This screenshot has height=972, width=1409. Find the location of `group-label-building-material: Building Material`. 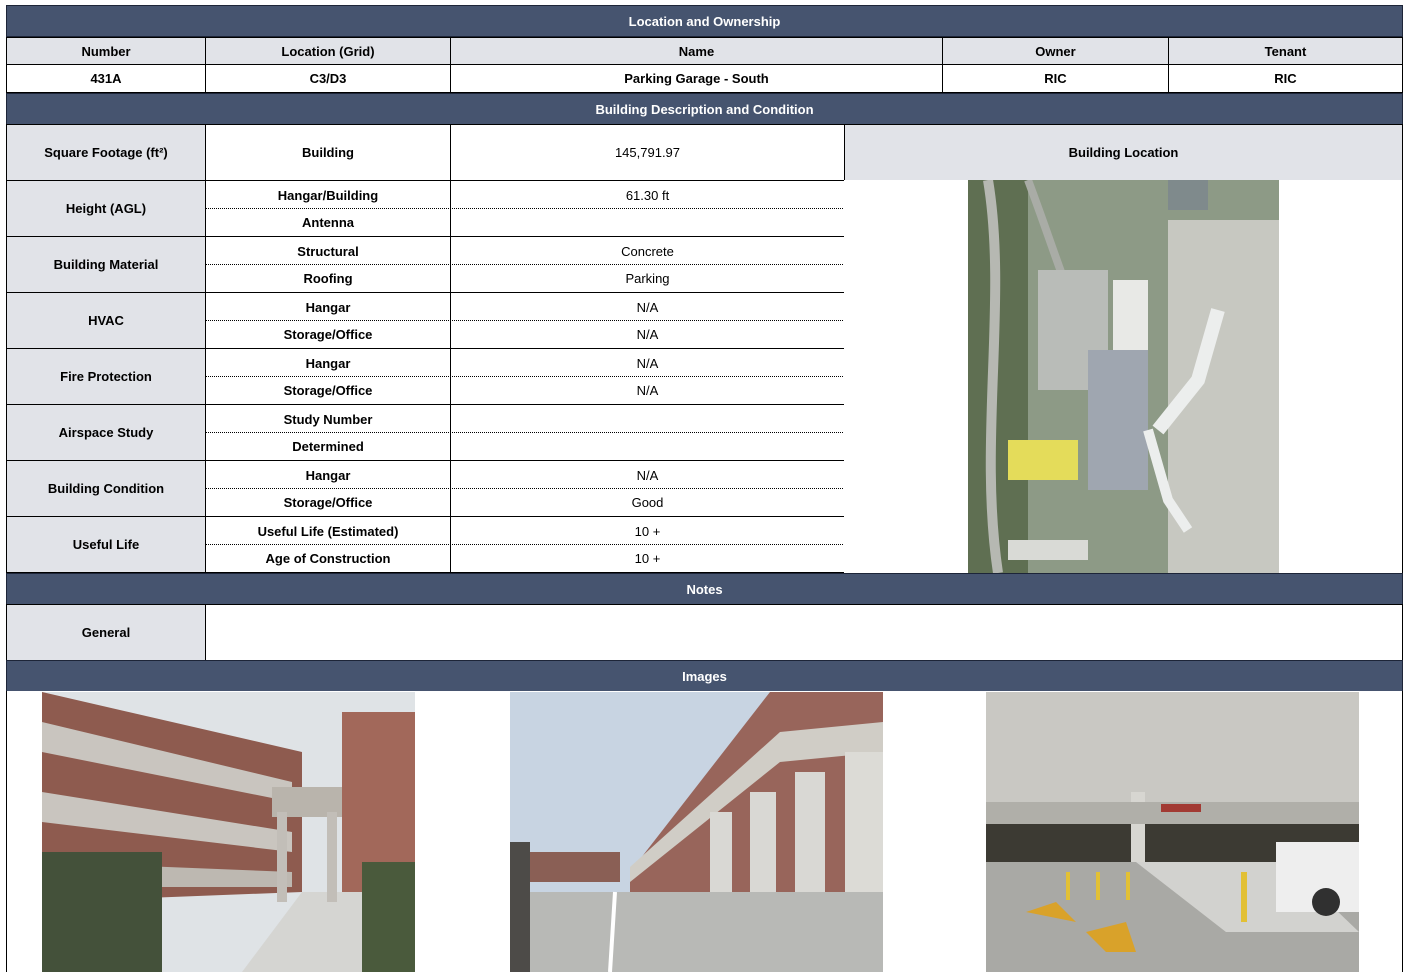

group-label-building-material: Building Material is located at coordinates (106, 264).